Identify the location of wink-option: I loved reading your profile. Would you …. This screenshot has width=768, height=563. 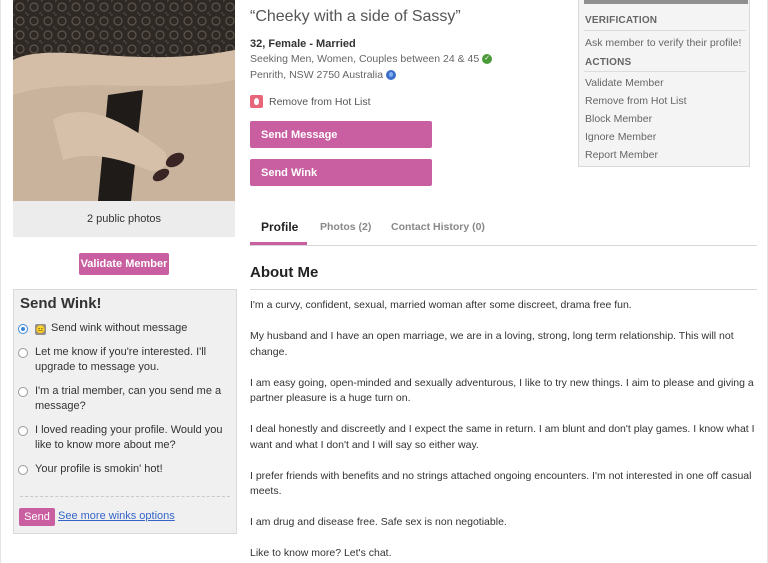
(125, 438).